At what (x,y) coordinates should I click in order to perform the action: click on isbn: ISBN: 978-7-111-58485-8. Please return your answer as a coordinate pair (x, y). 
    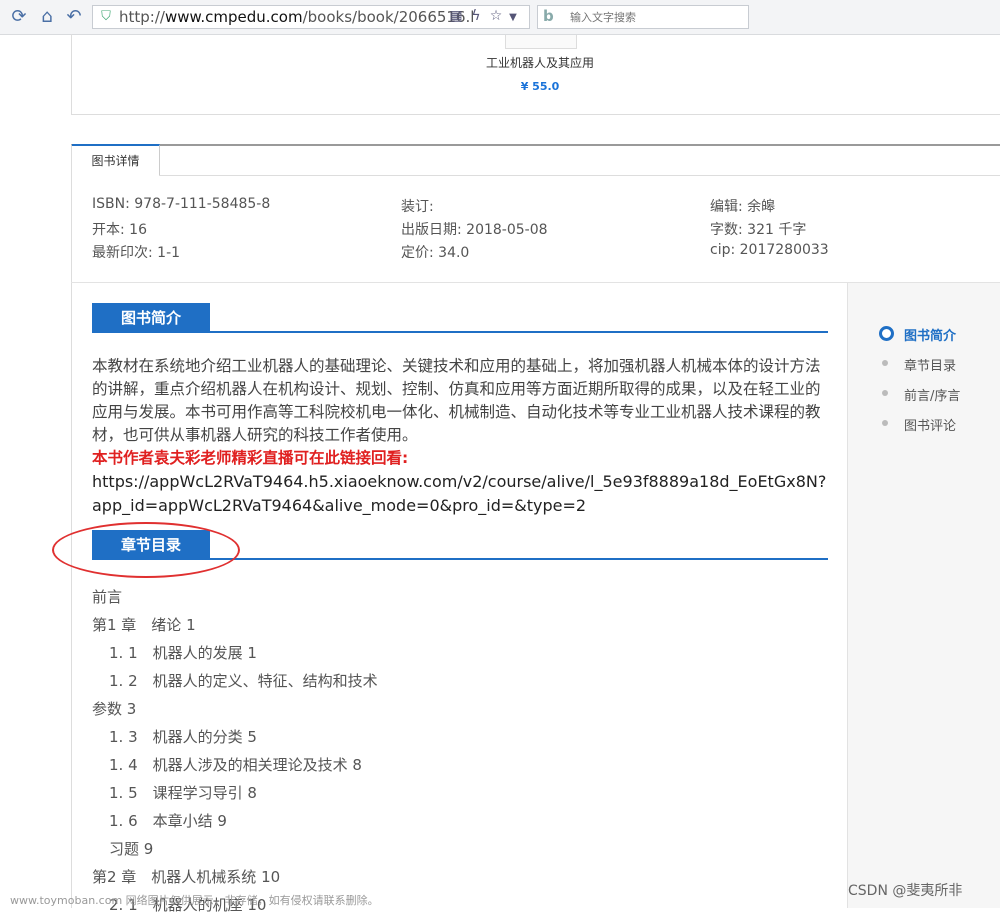
    Looking at the image, I should click on (181, 204).